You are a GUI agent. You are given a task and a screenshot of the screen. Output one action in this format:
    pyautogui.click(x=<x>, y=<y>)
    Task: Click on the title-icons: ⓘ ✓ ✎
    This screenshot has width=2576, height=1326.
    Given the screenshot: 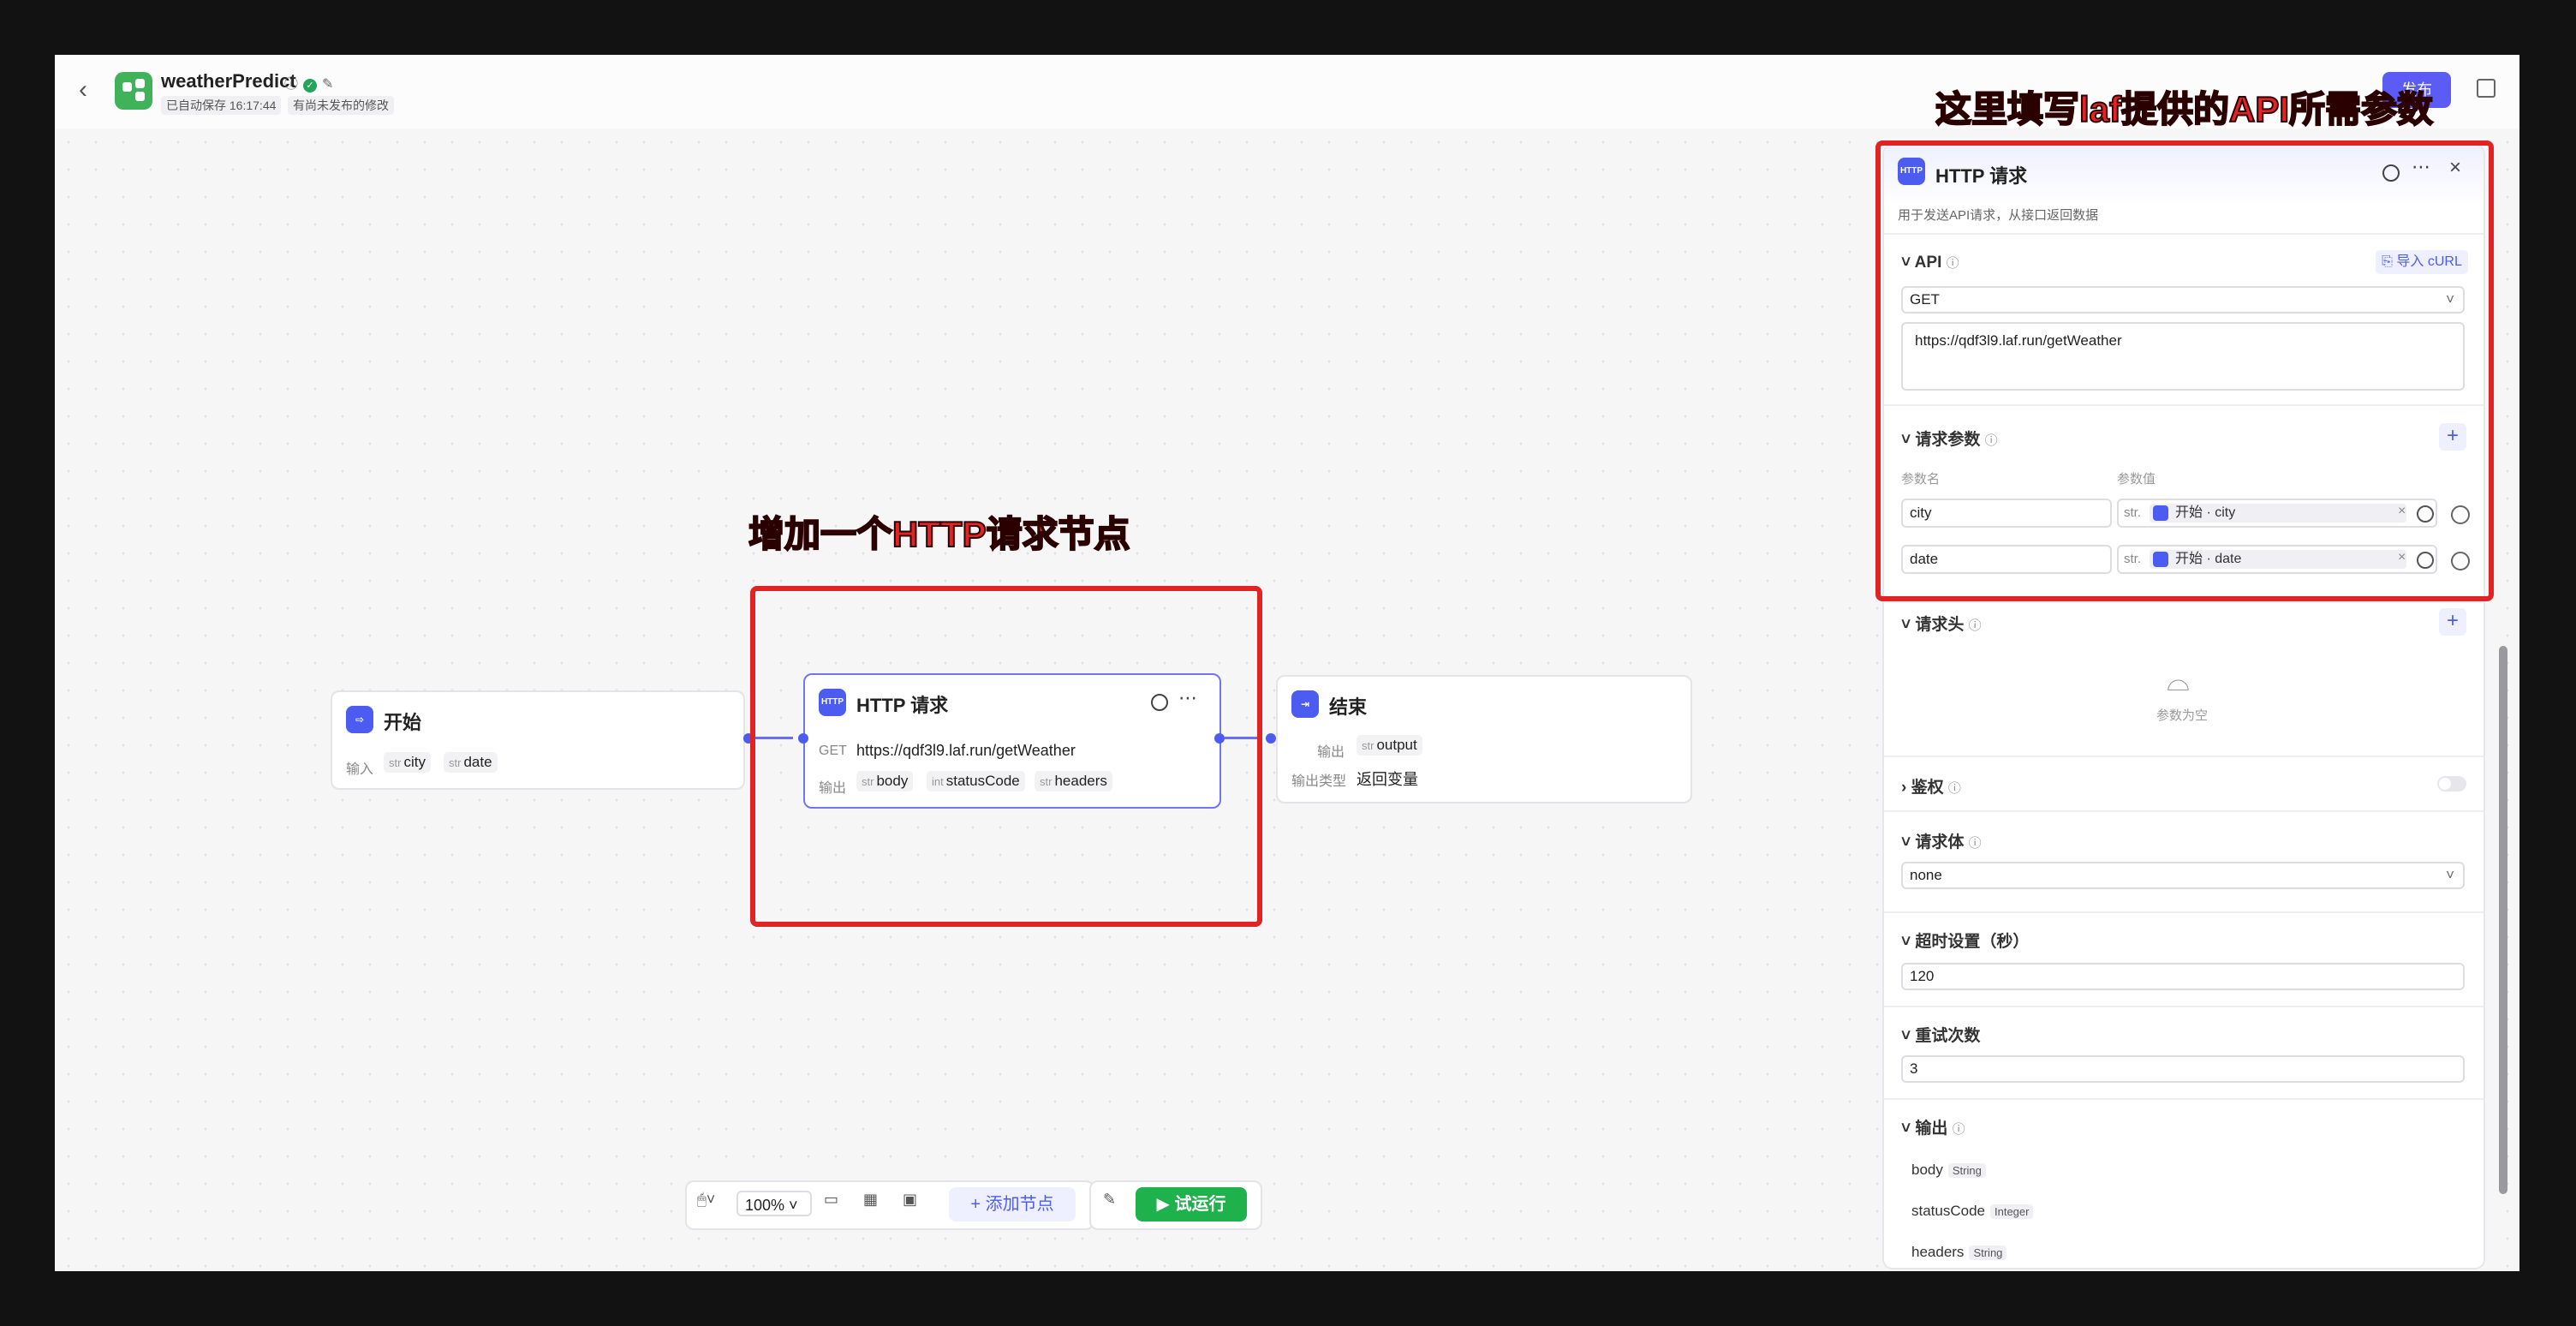 What is the action you would take?
    pyautogui.click(x=308, y=82)
    